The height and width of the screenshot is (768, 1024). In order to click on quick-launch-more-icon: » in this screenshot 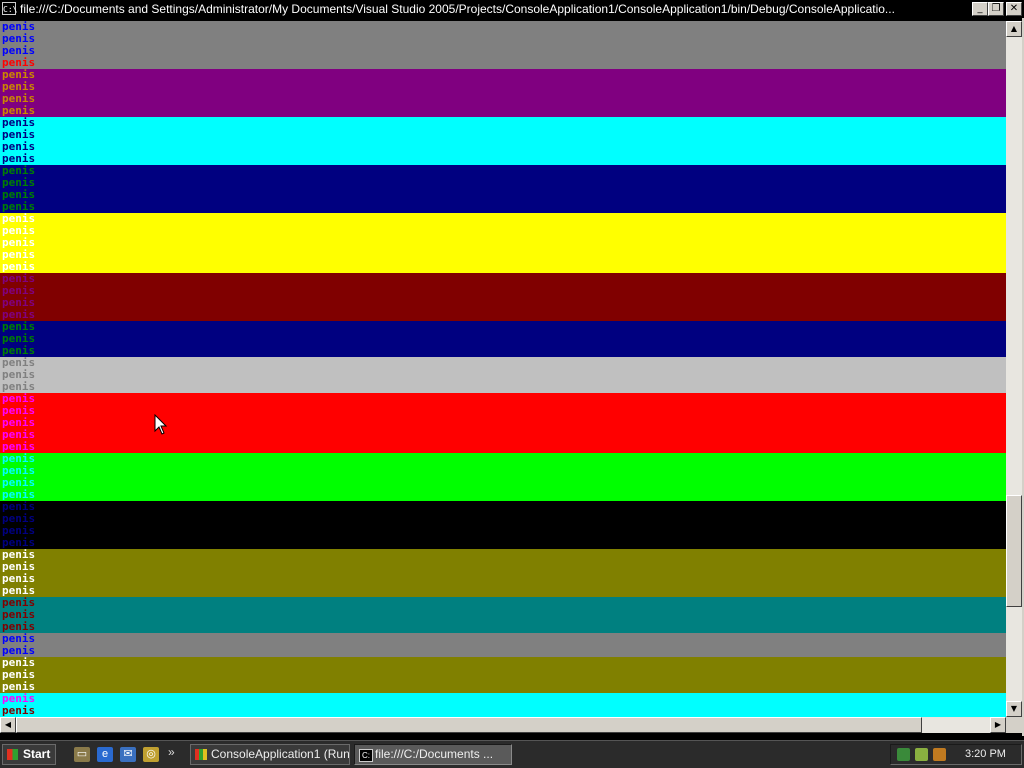, I will do `click(171, 752)`.